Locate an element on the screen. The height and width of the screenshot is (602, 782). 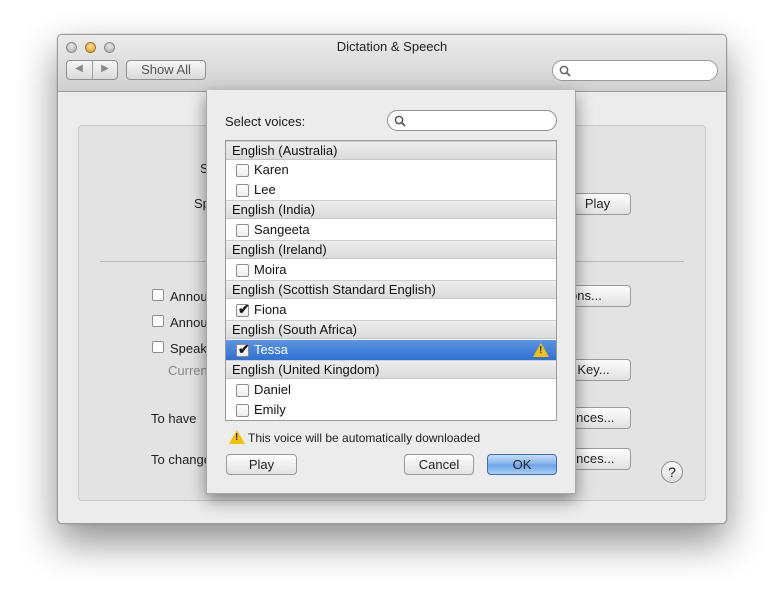
voice-row-emily: Emily is located at coordinates (391, 410).